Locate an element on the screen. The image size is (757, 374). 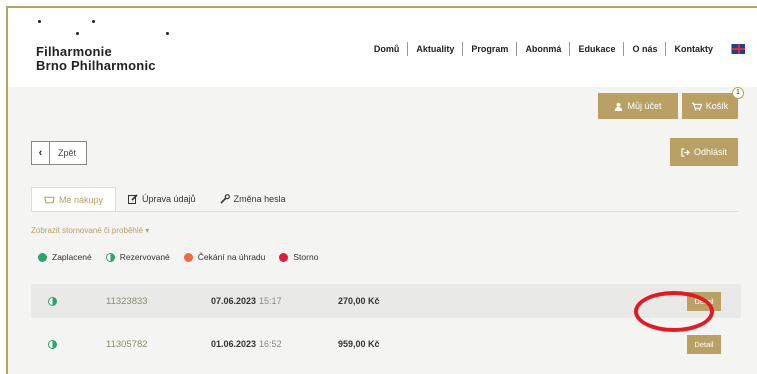
order-time: 16:52 is located at coordinates (270, 344).